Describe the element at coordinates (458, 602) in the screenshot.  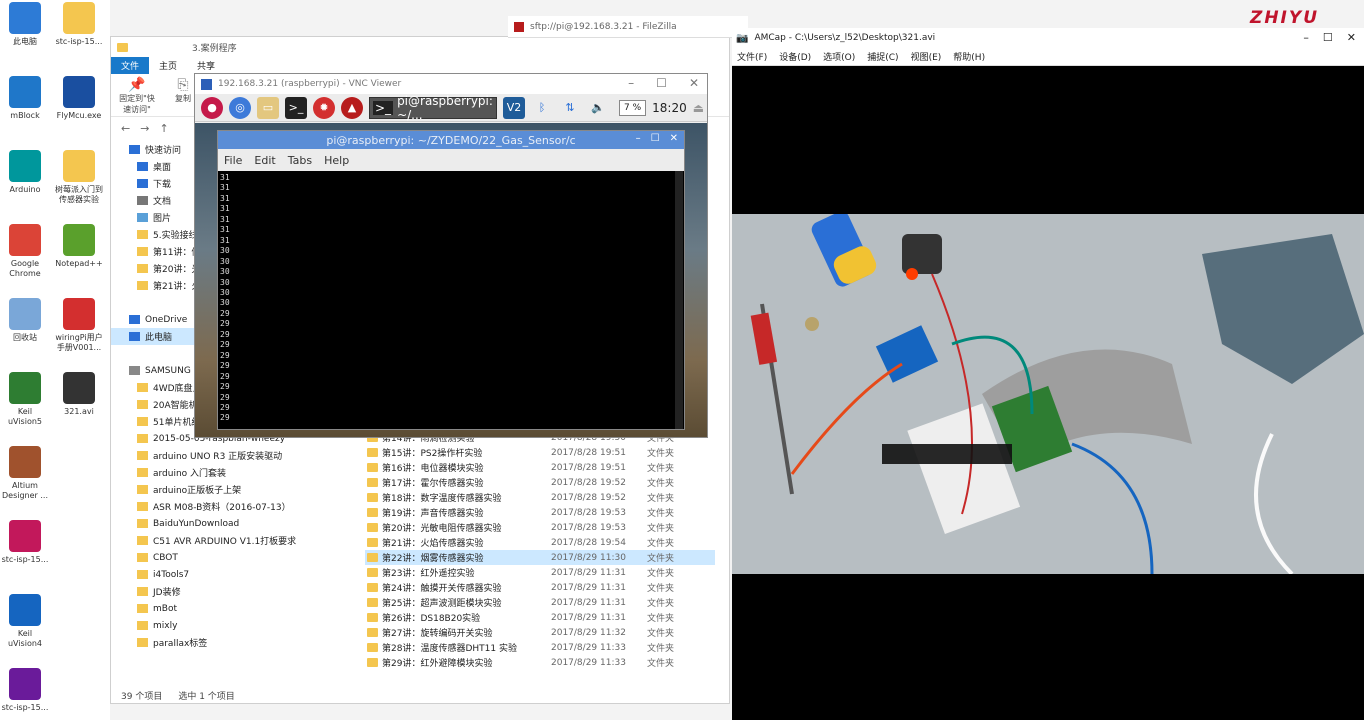
I see `file-name-cell: 第25讲：超声波测距模块实验` at that location.